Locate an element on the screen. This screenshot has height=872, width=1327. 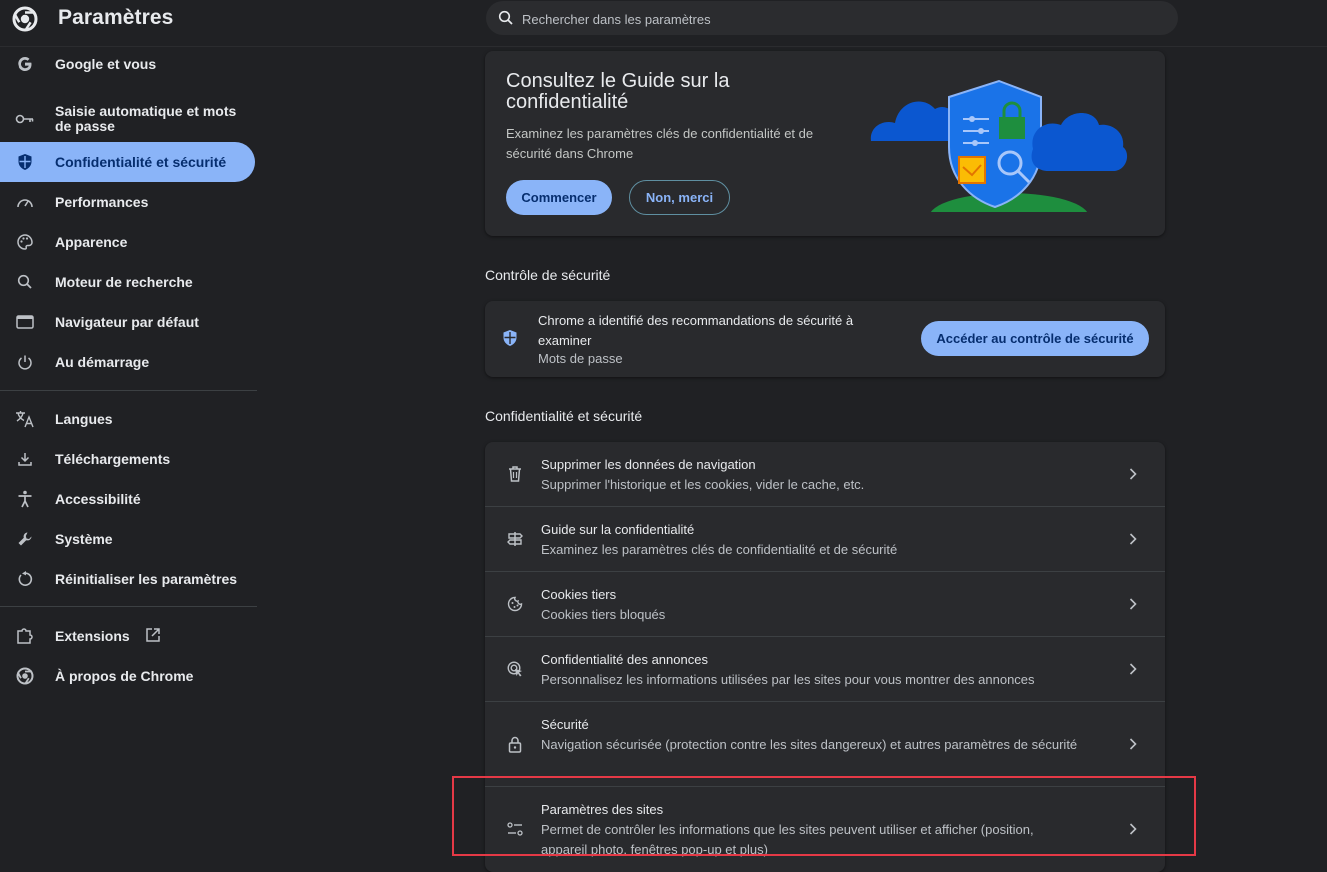
sidebar-item-search-engine: Moteur de recherche is located at coordinates (127, 282).